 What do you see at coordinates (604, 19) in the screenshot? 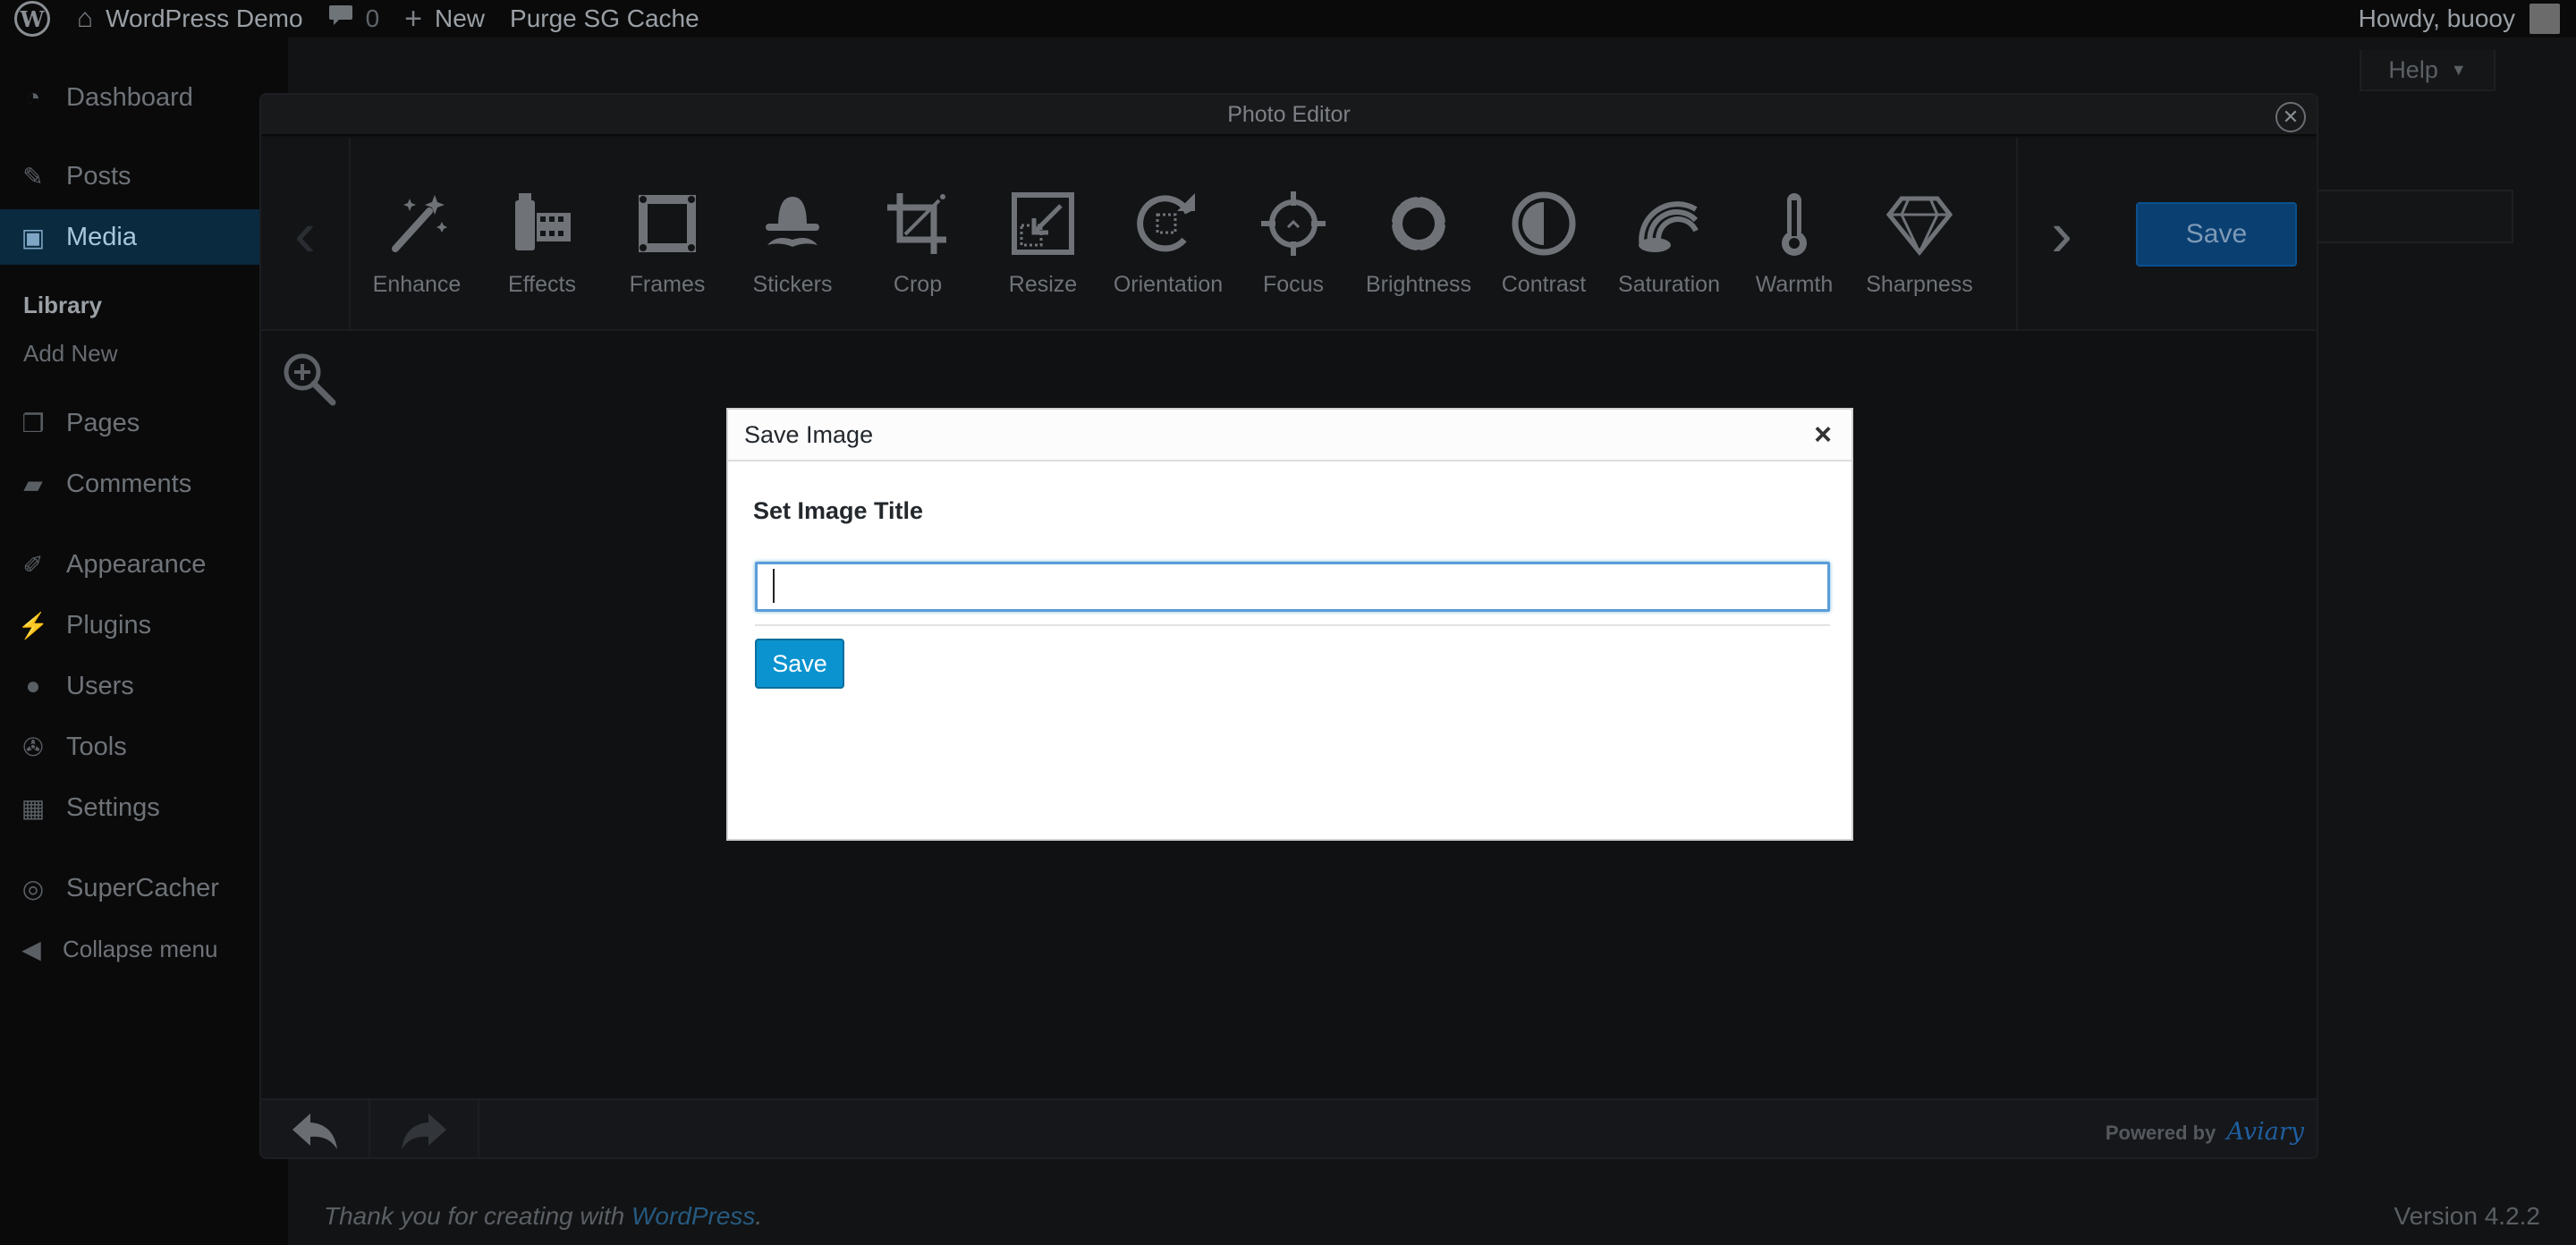
I see `purge-cache-link: Purge SG Cache` at bounding box center [604, 19].